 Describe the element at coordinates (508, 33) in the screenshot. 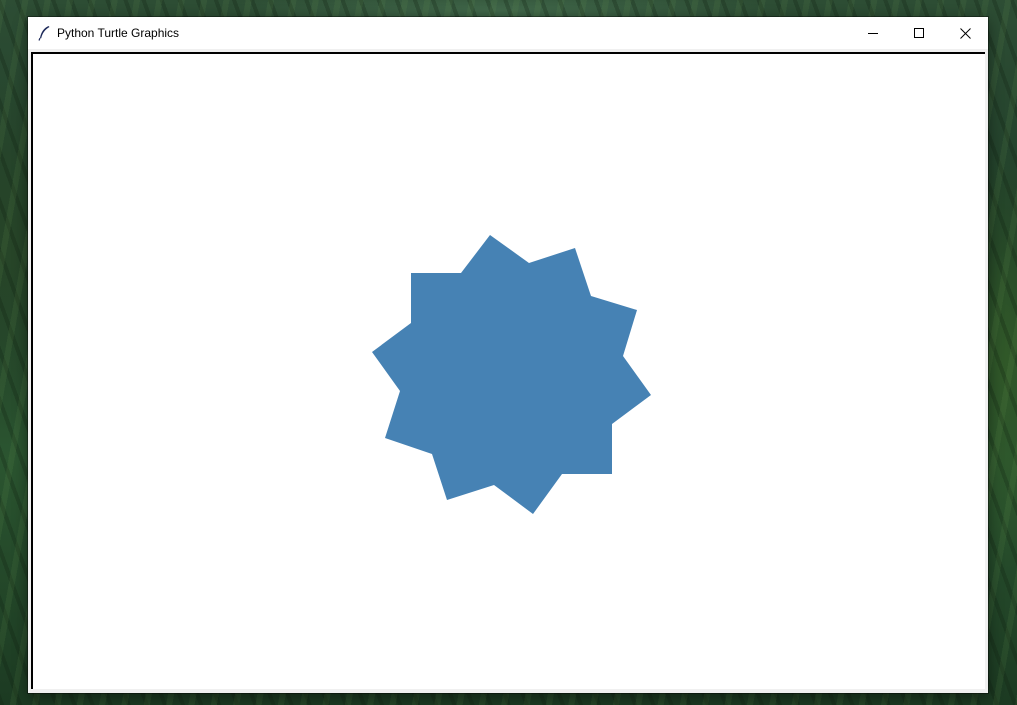

I see `title-bar: Python Turtle Graphics` at that location.